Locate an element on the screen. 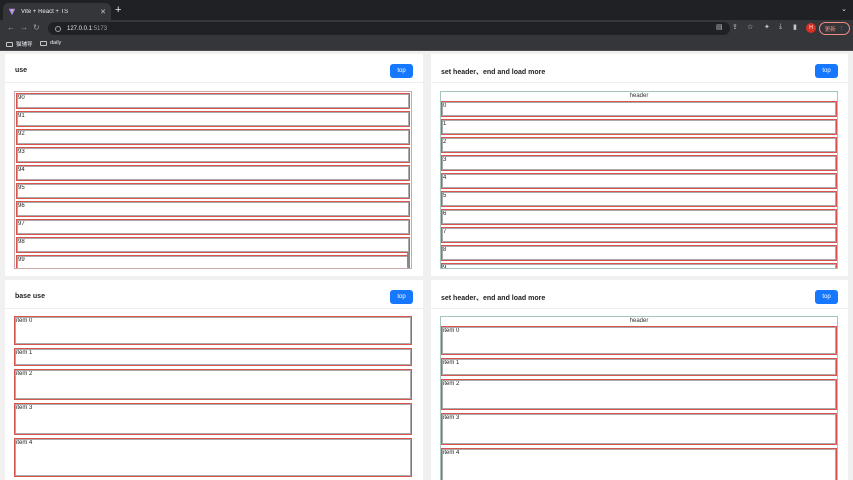 This screenshot has width=853, height=480. list-item: 8 is located at coordinates (639, 253).